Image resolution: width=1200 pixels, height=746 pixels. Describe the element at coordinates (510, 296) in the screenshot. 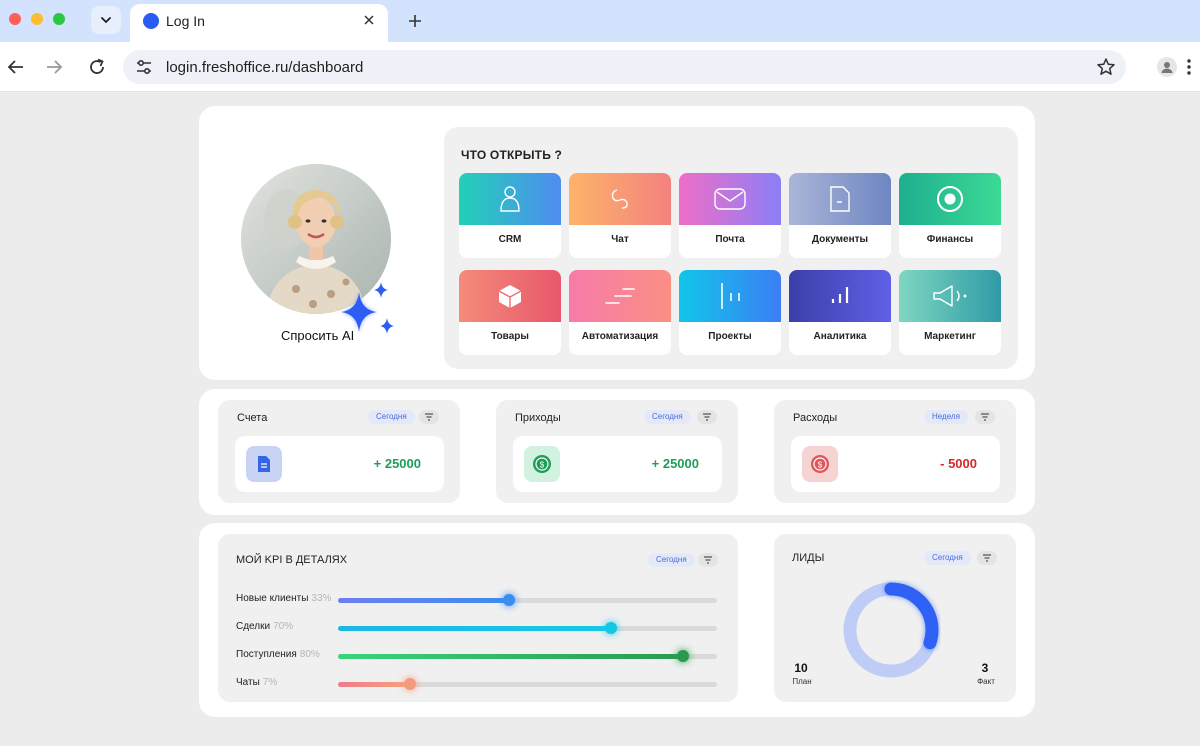

I see `box-icon` at that location.